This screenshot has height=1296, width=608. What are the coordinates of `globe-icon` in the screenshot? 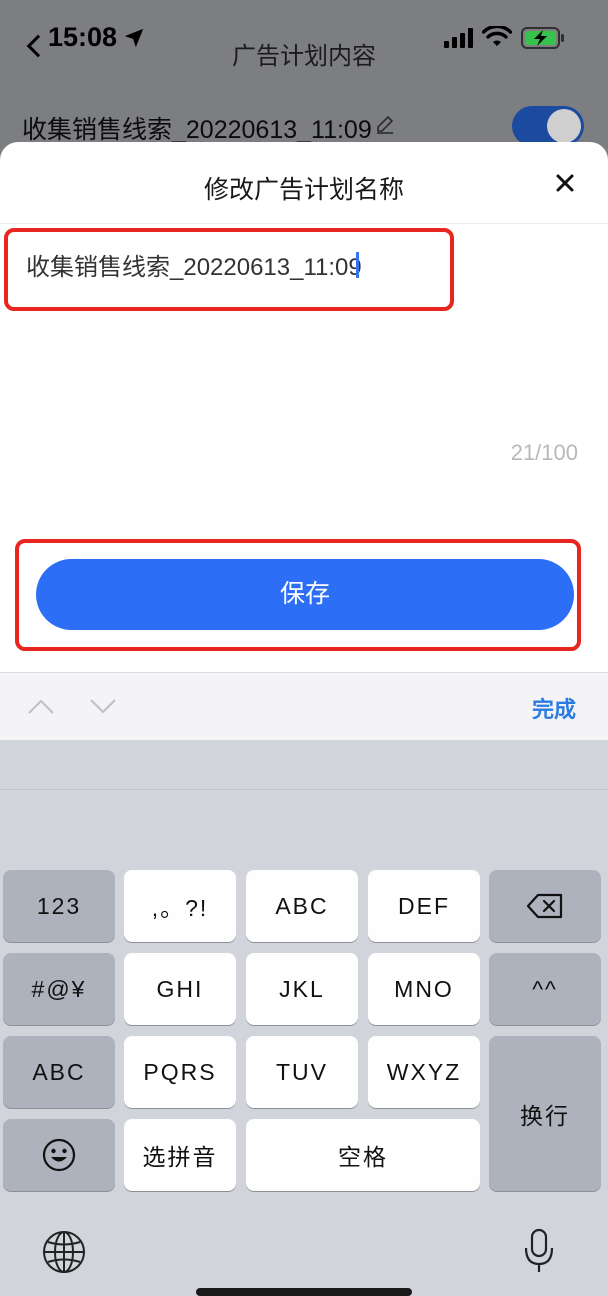 It's located at (64, 1252).